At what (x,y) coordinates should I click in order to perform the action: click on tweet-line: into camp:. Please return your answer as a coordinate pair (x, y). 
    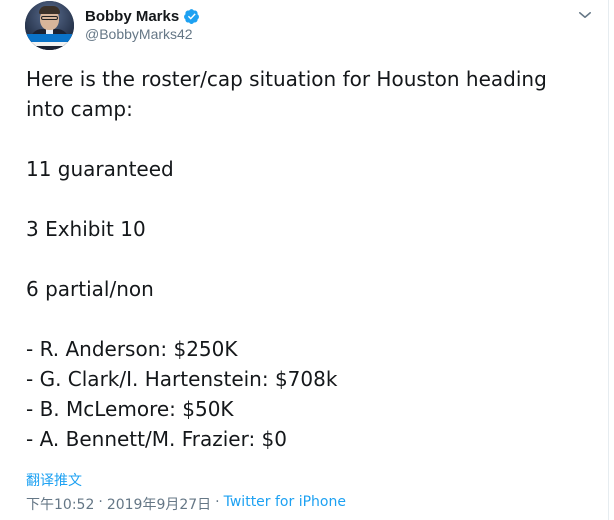
    Looking at the image, I should click on (79, 109).